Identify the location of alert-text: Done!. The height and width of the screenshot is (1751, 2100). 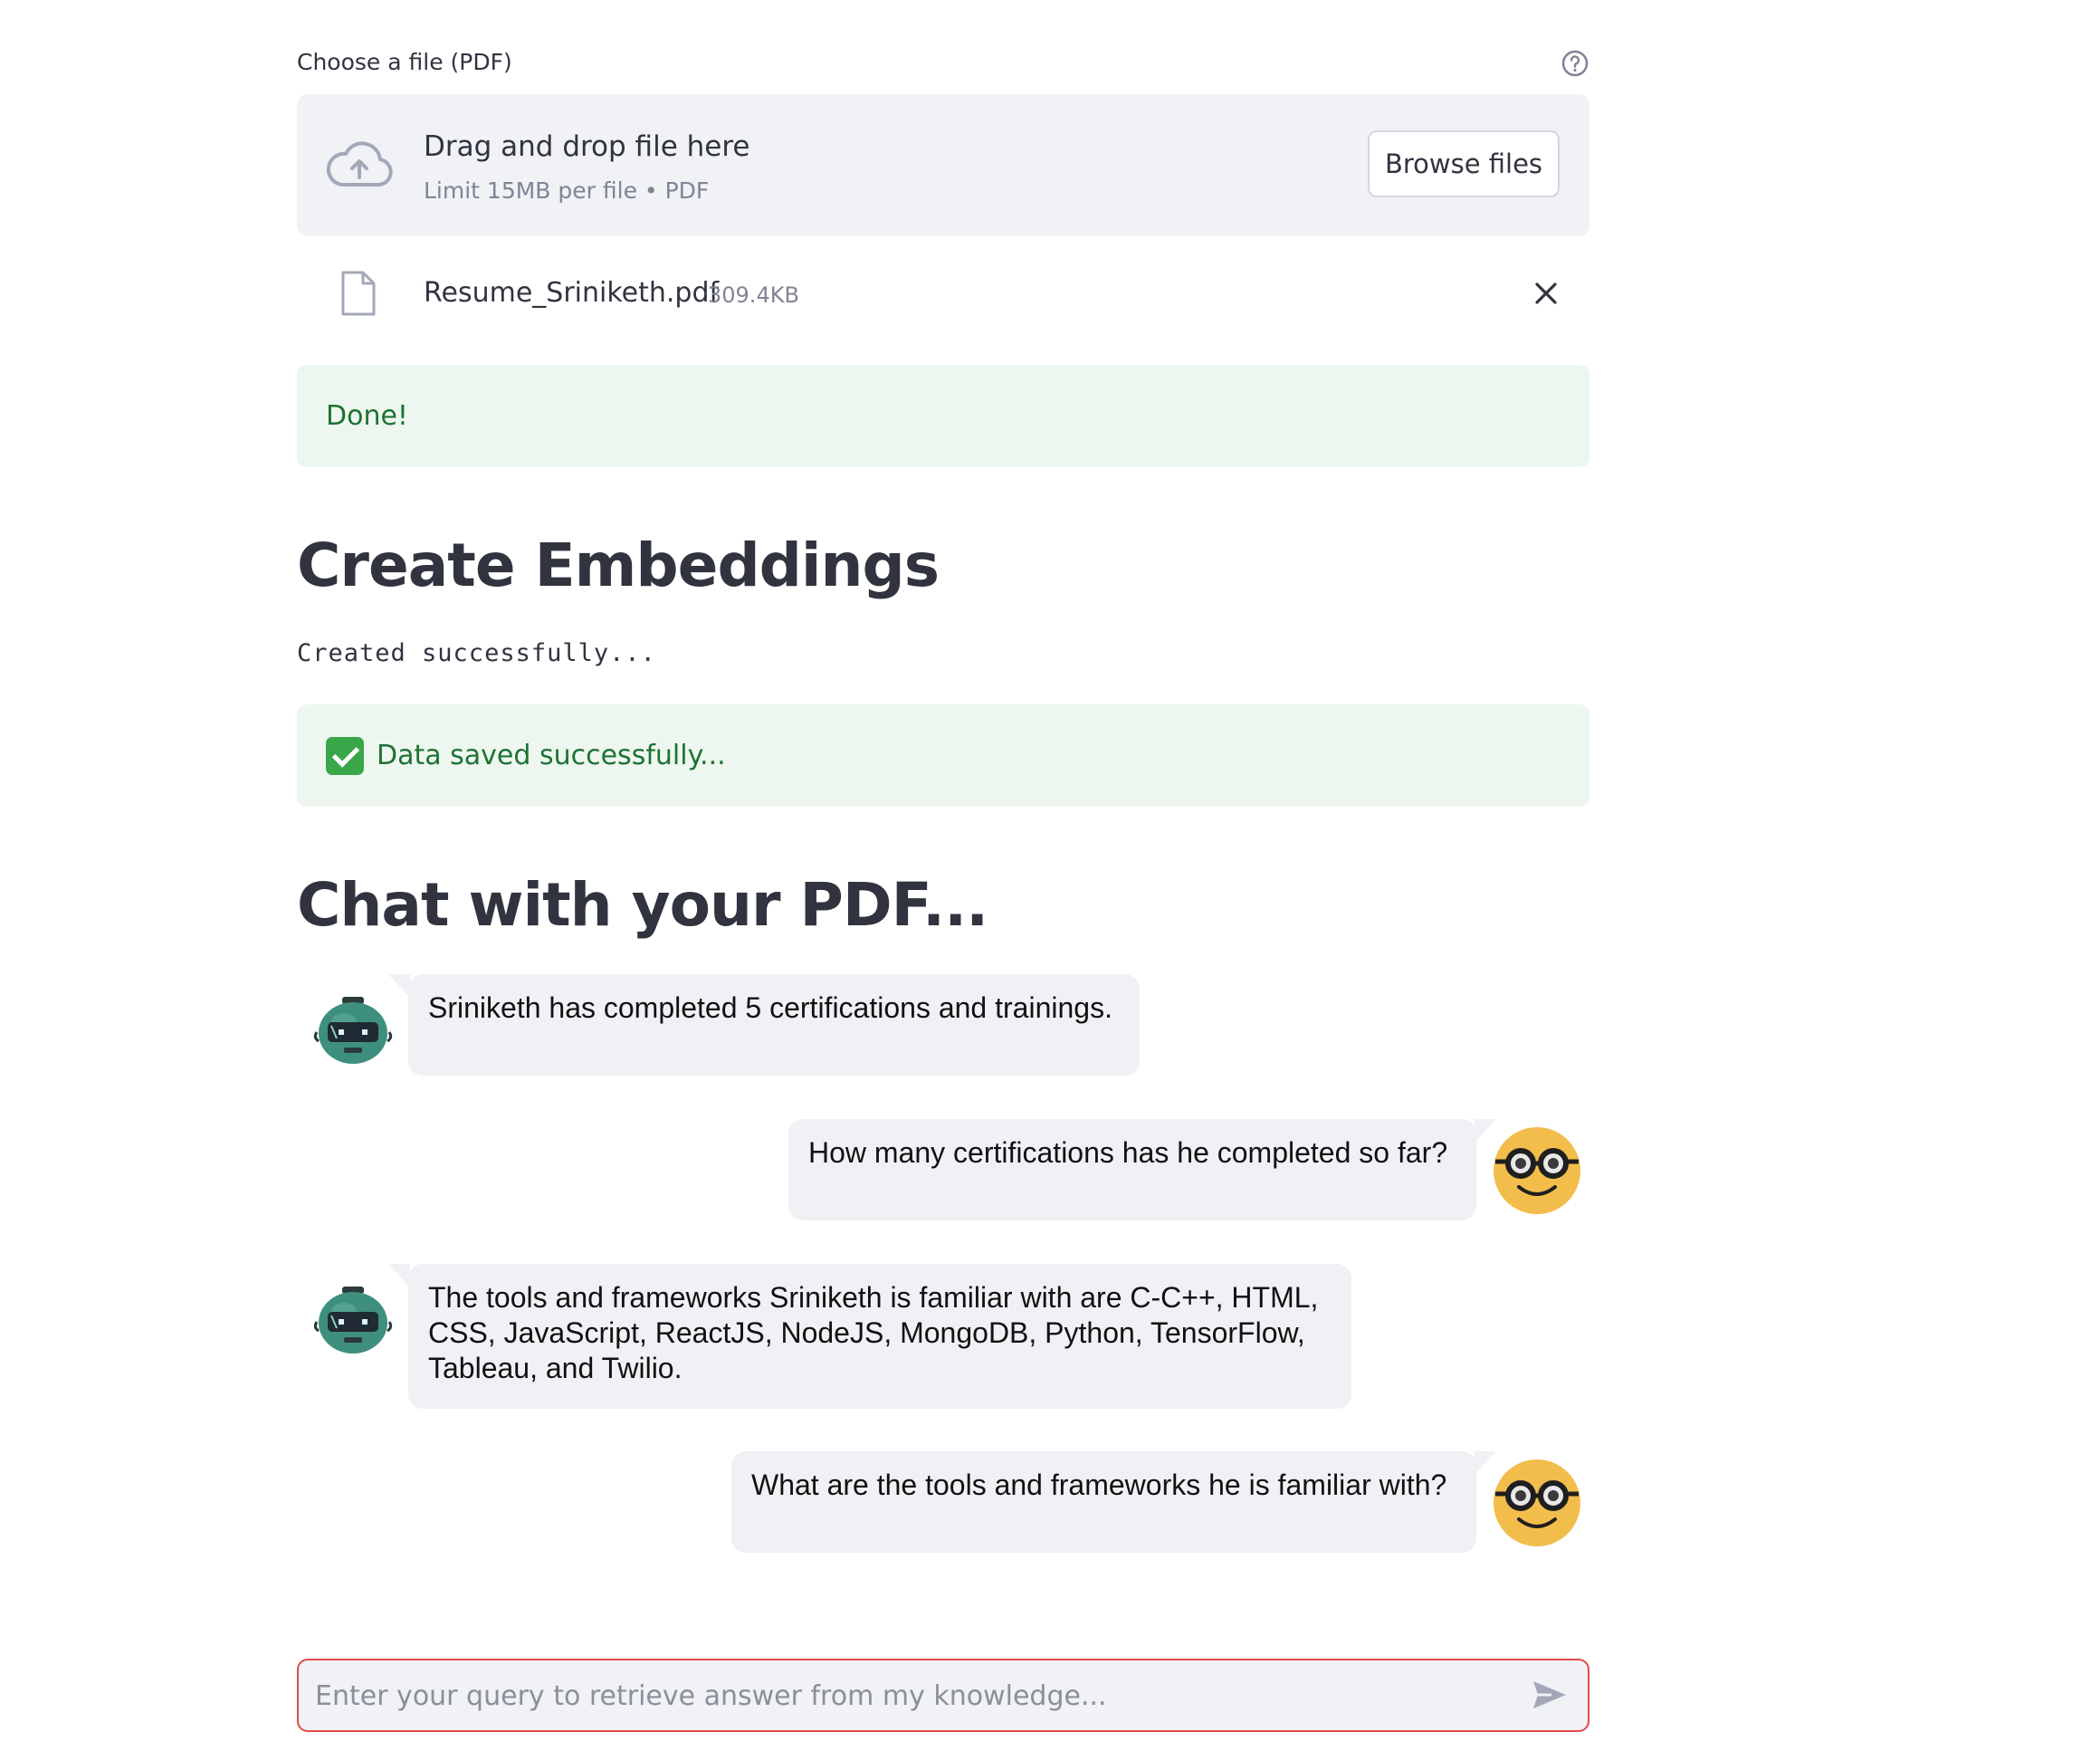
(367, 416).